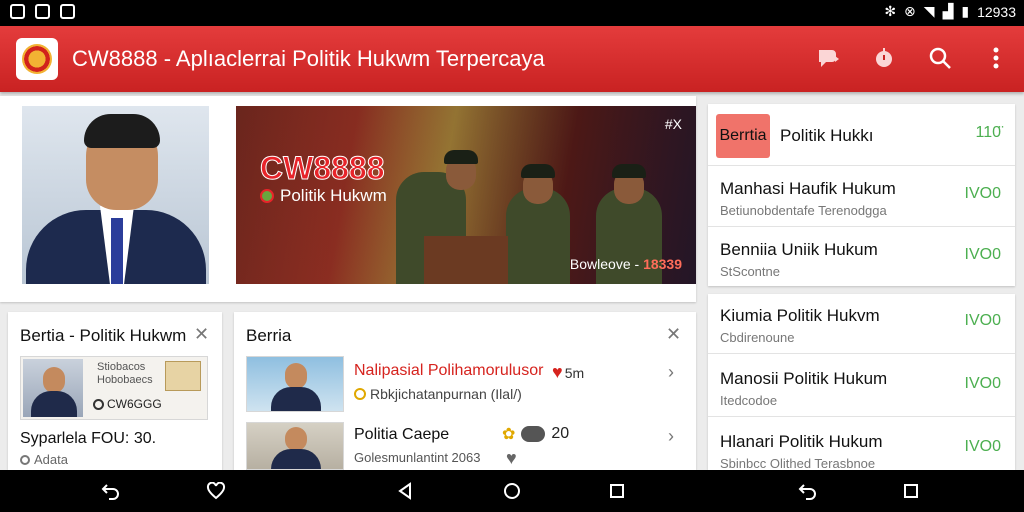 This screenshot has height=512, width=1024. I want to click on heart-icon: ♥, so click(557, 372).